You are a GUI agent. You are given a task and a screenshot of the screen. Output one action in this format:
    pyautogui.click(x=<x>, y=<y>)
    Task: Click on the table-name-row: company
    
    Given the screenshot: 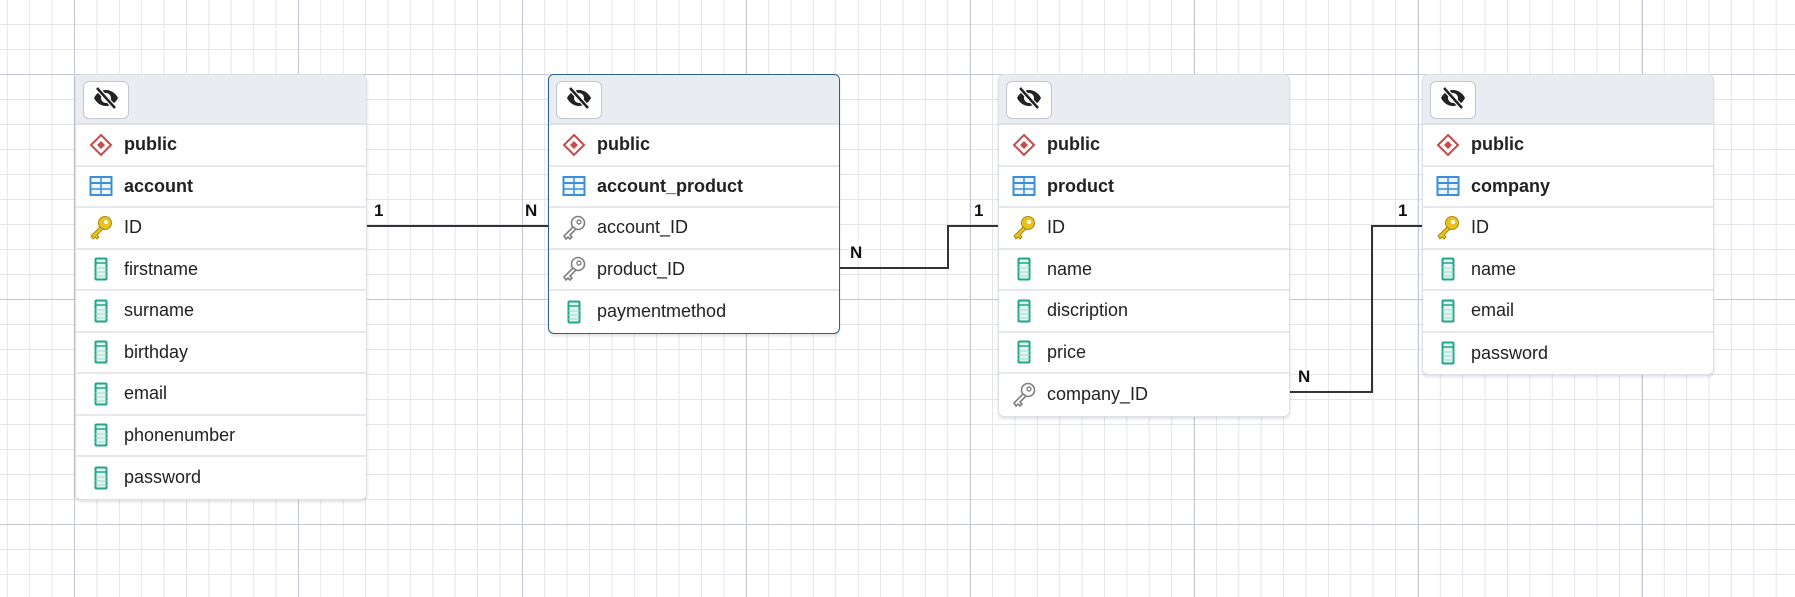 What is the action you would take?
    pyautogui.click(x=1568, y=187)
    